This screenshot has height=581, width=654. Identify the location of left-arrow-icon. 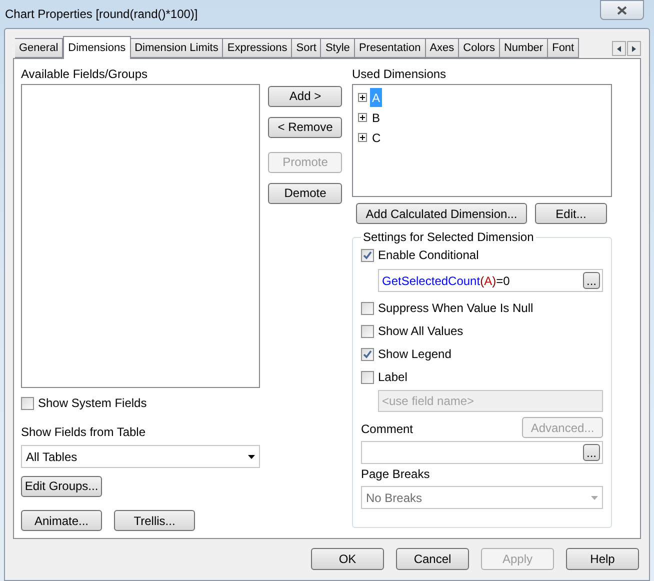
(619, 49).